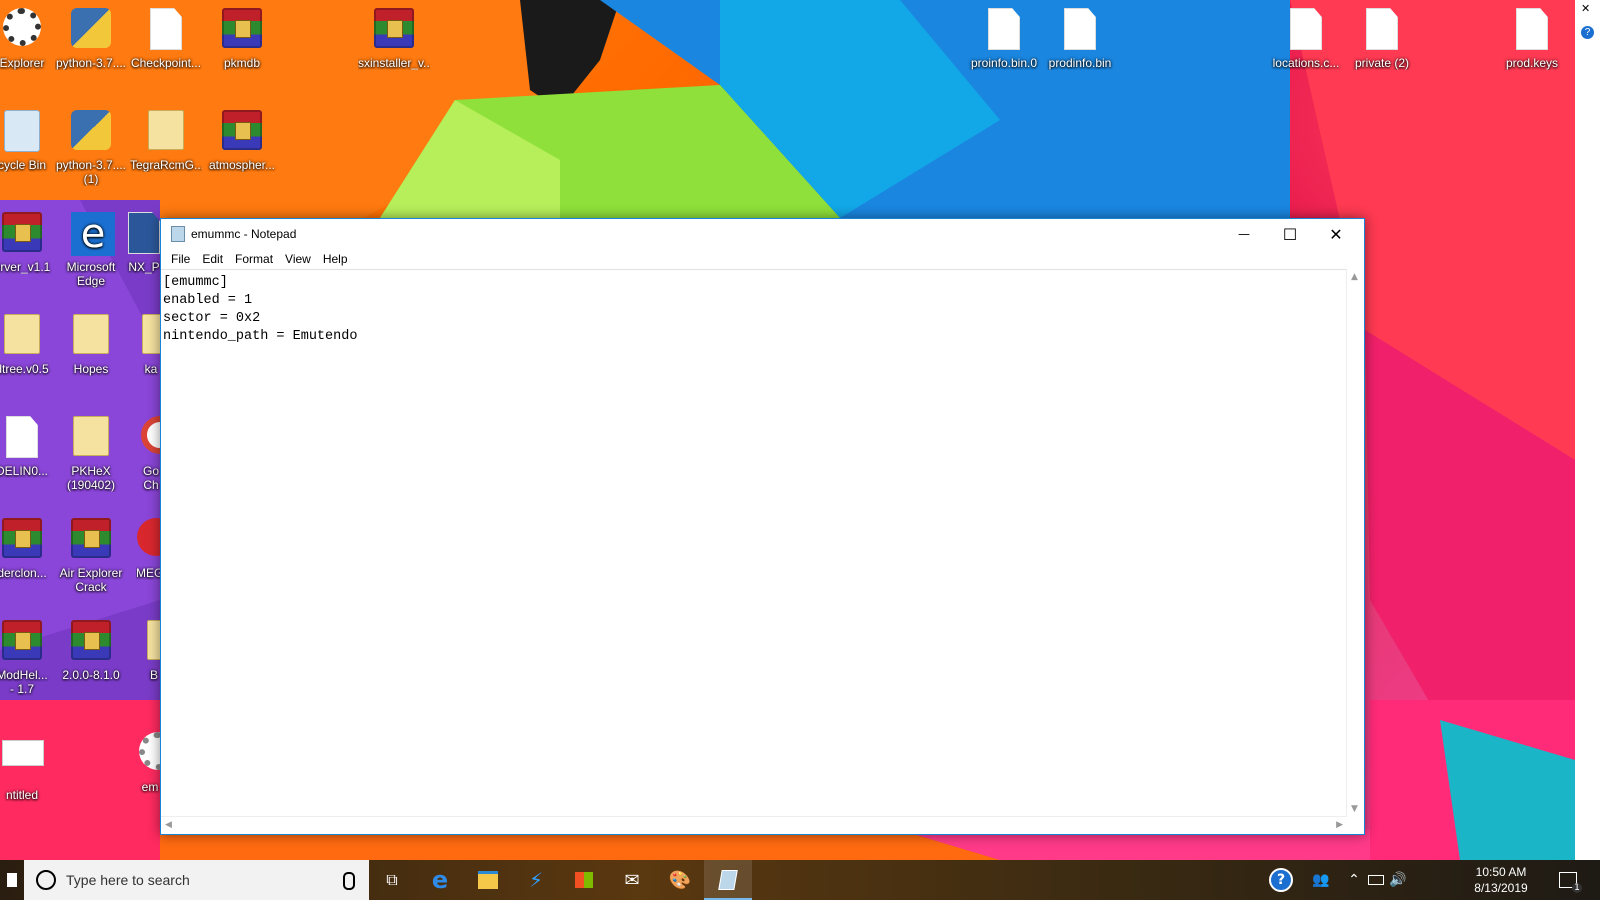  I want to click on desktop-icon-ka: ka, so click(151, 345).